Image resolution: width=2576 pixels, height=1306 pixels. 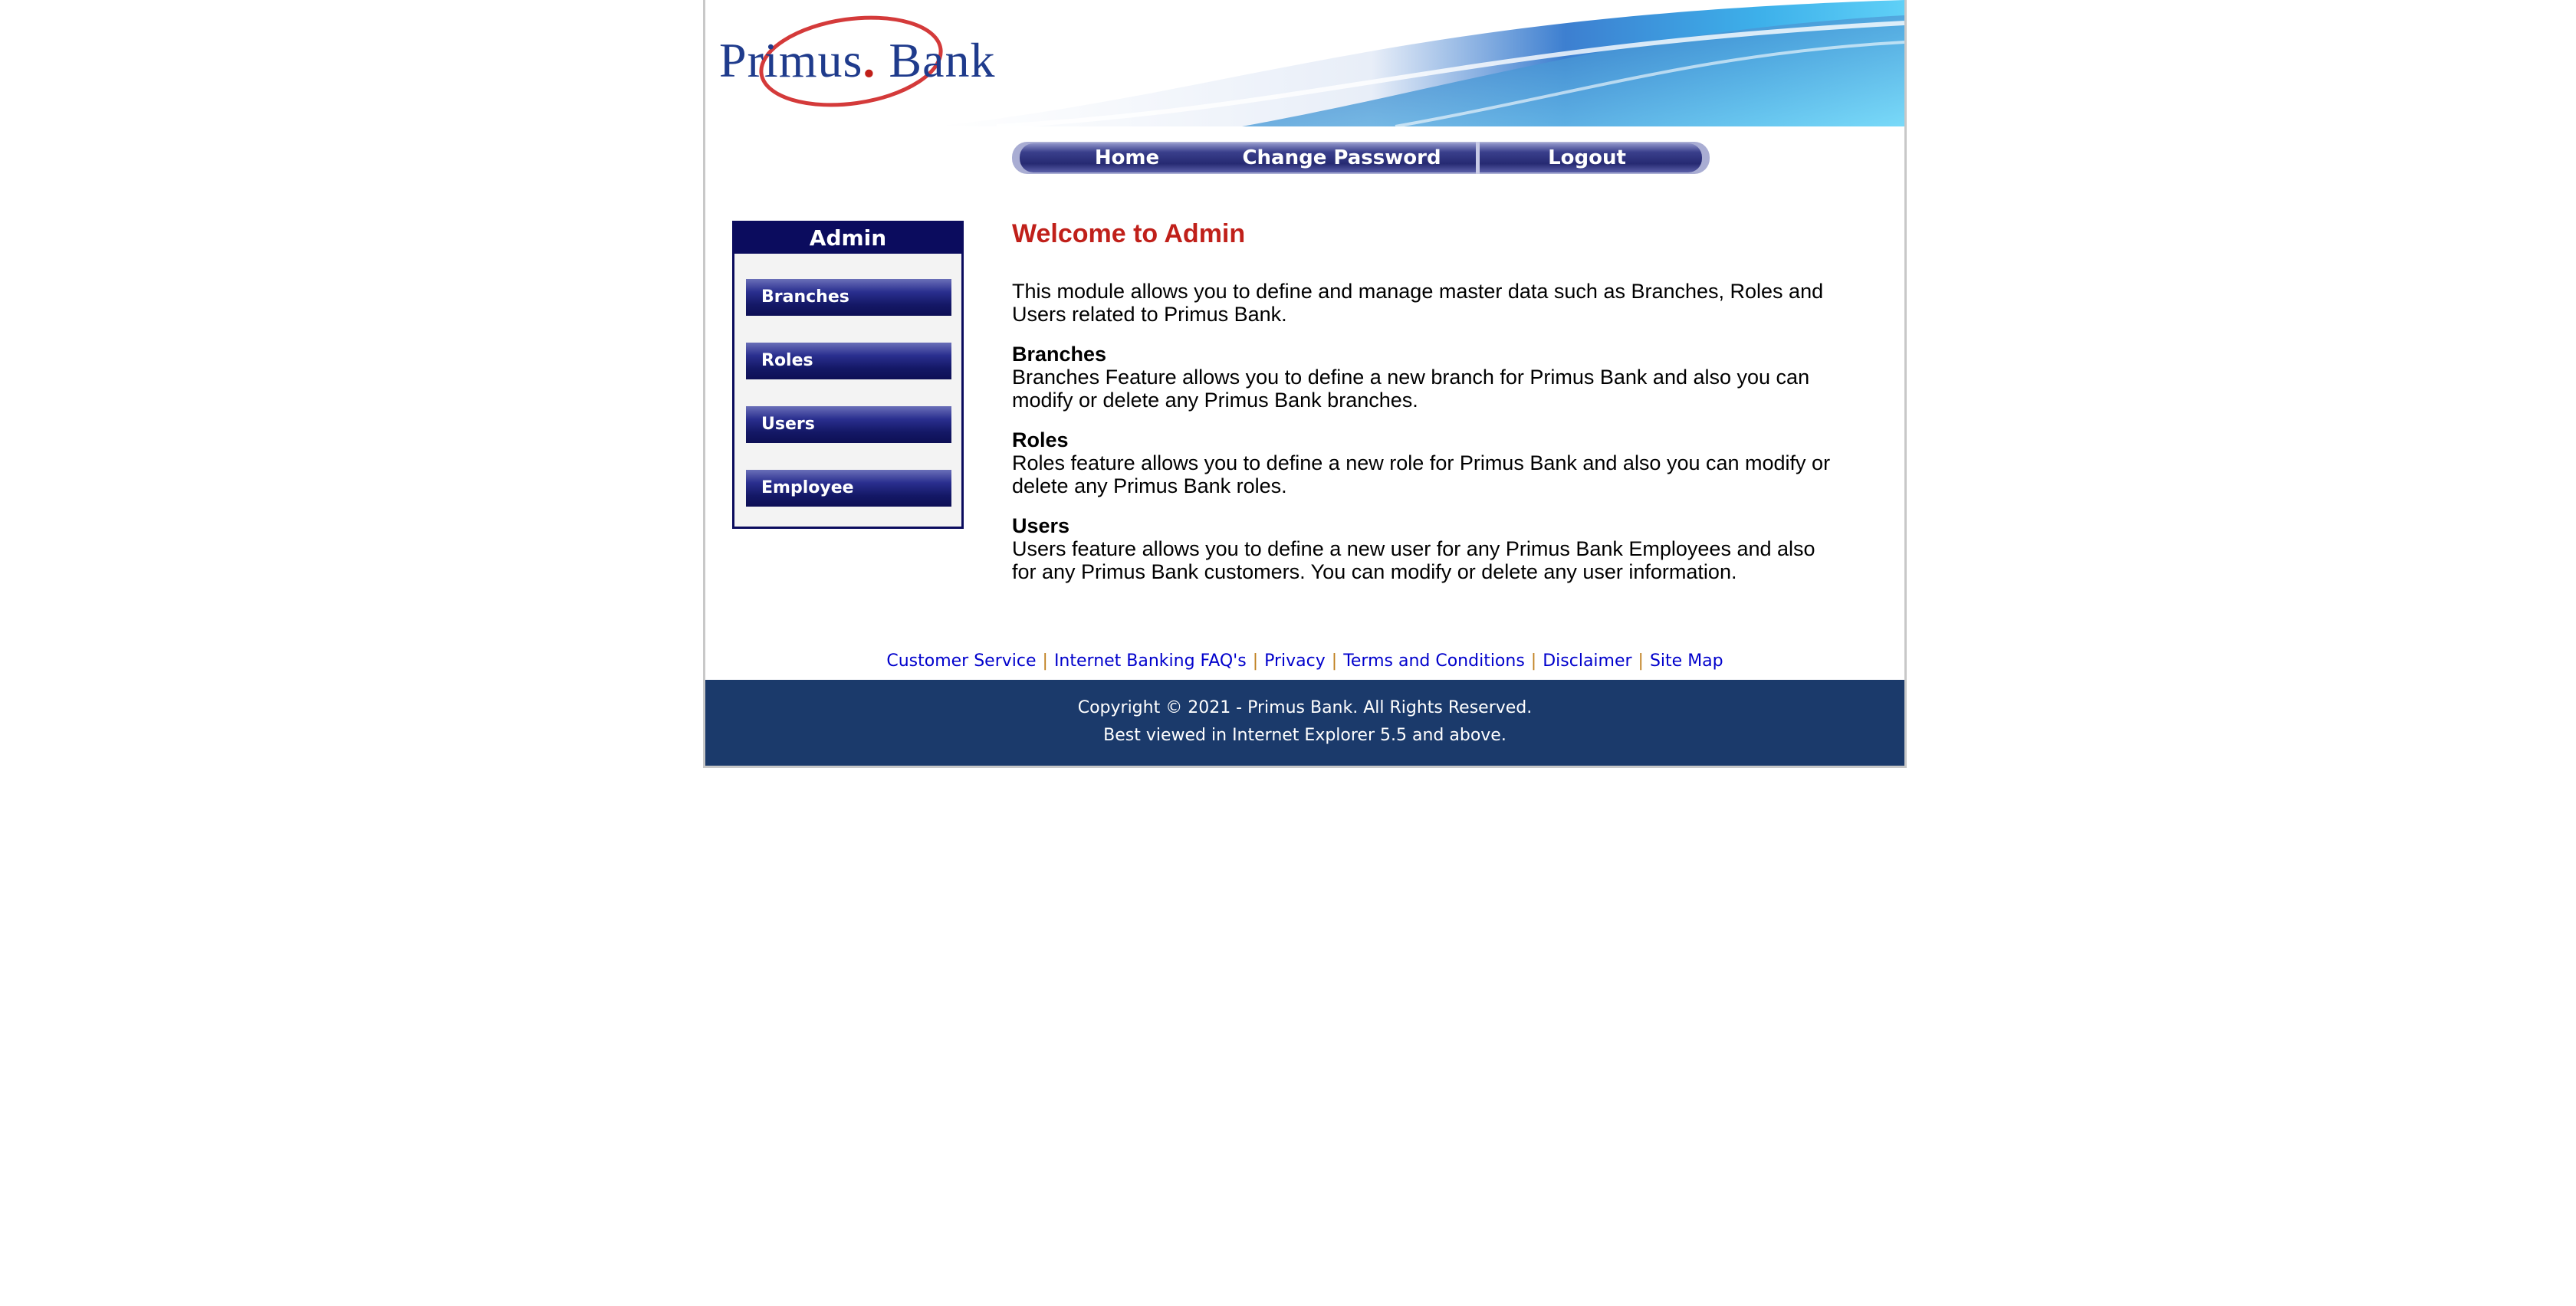 What do you see at coordinates (1060, 355) in the screenshot?
I see `section-title: Branches` at bounding box center [1060, 355].